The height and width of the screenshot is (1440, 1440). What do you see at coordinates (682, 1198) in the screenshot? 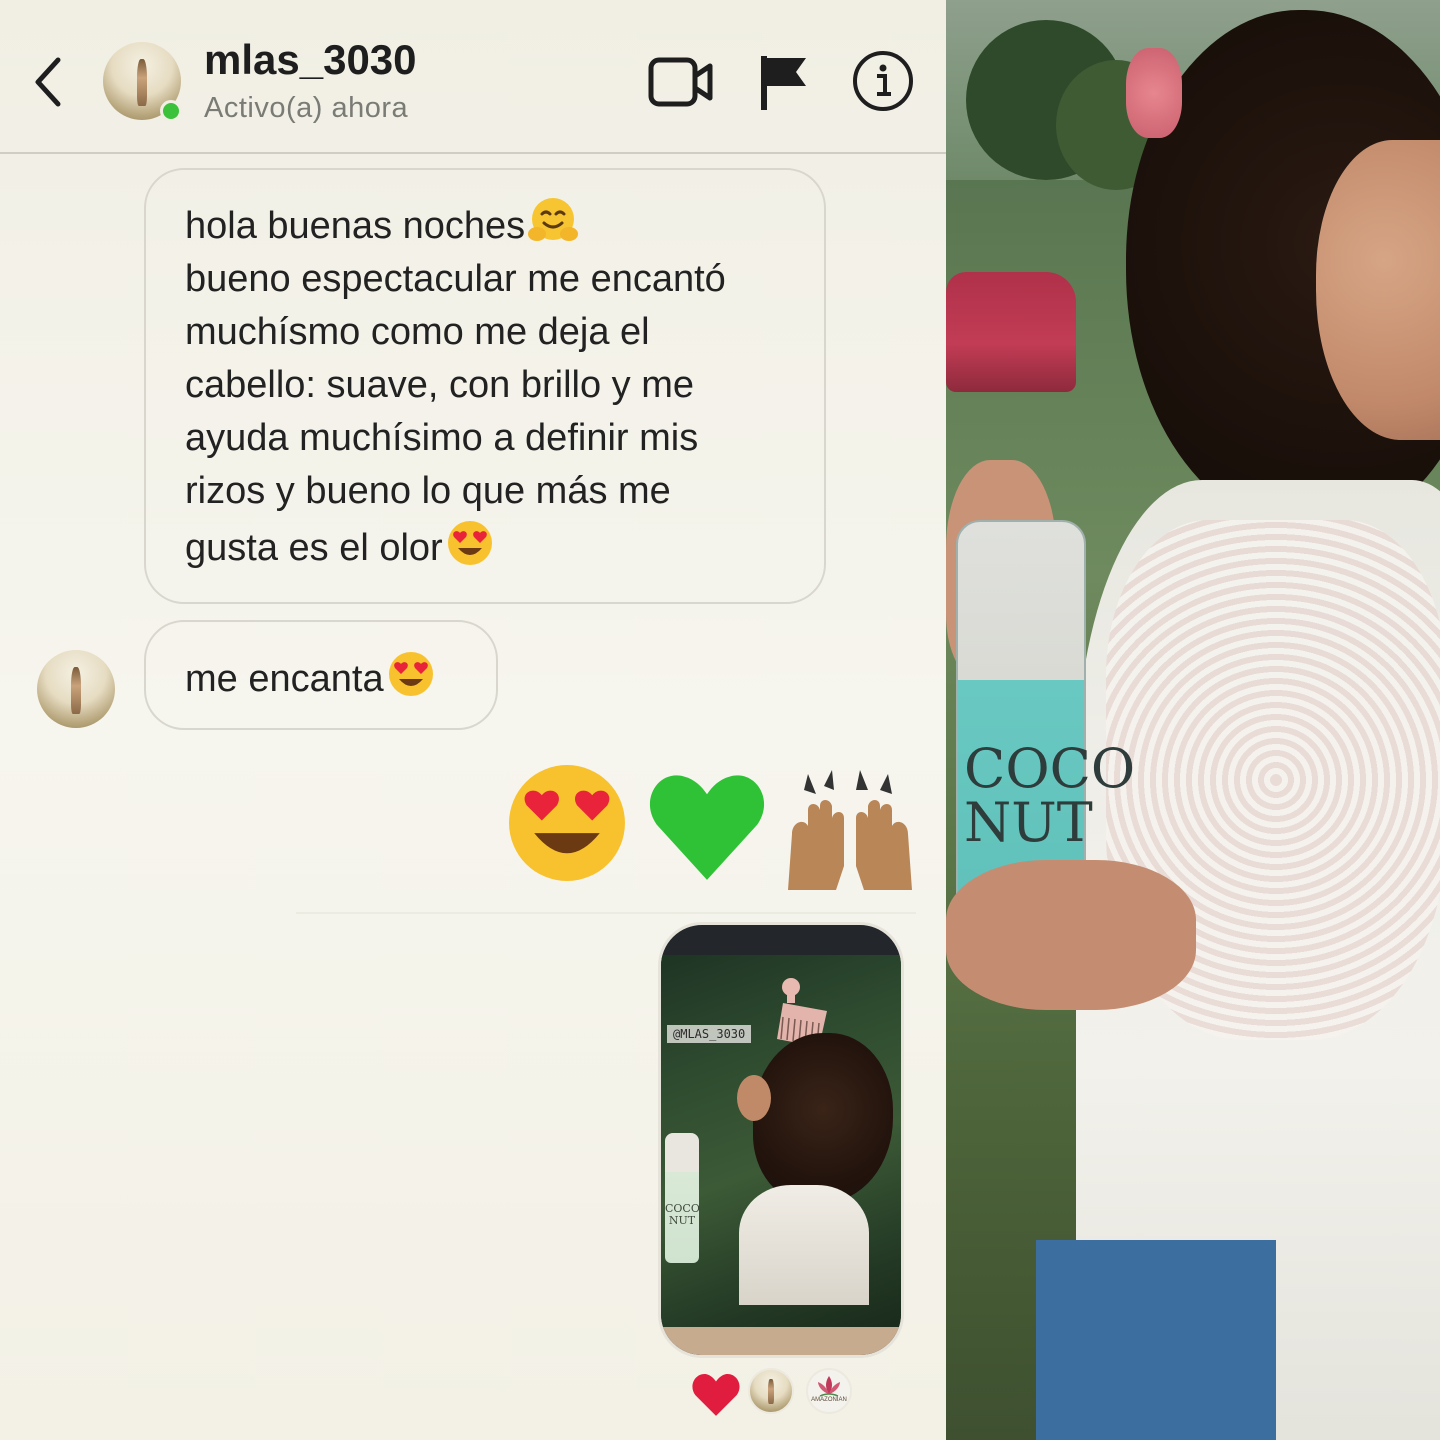
I see `story-product-bottle: COCO NUT` at bounding box center [682, 1198].